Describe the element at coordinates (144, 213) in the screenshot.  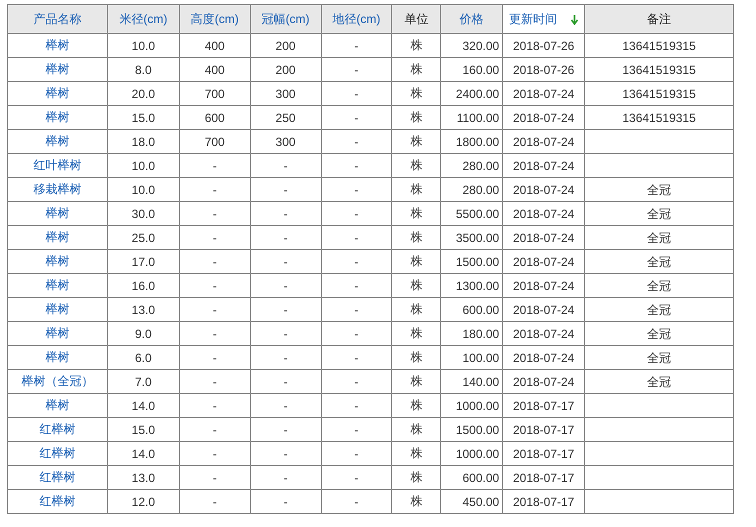
I see `table-cell: 30.0` at that location.